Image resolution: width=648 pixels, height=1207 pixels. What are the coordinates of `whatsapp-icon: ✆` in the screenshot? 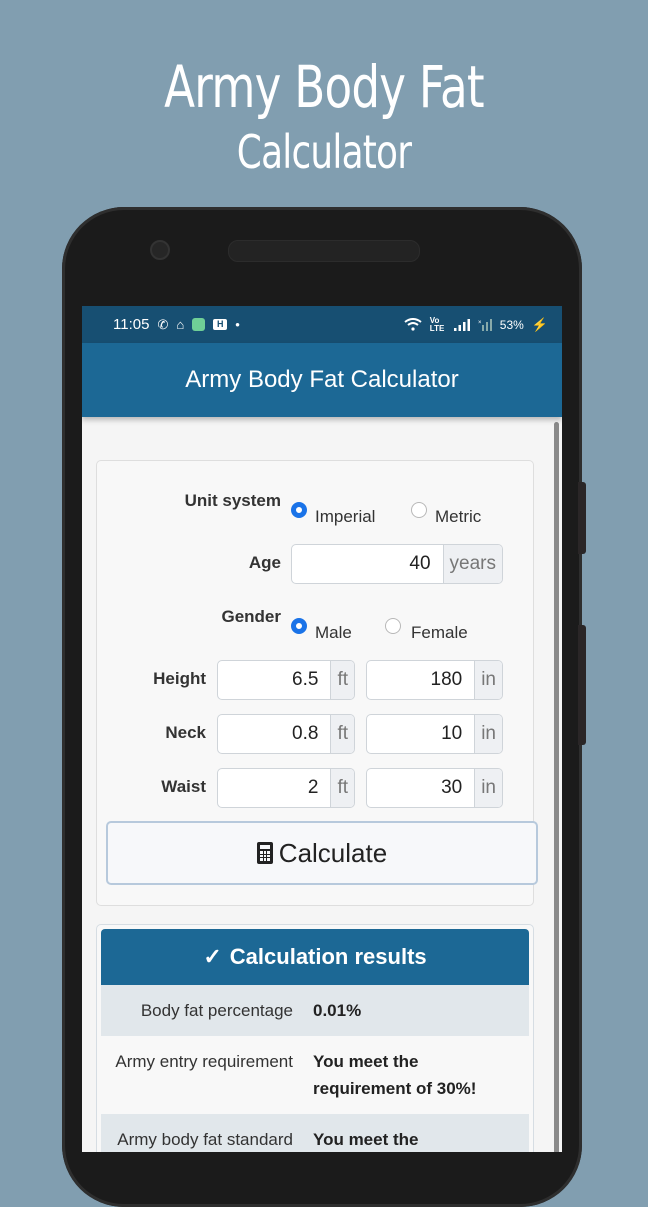 It's located at (163, 324).